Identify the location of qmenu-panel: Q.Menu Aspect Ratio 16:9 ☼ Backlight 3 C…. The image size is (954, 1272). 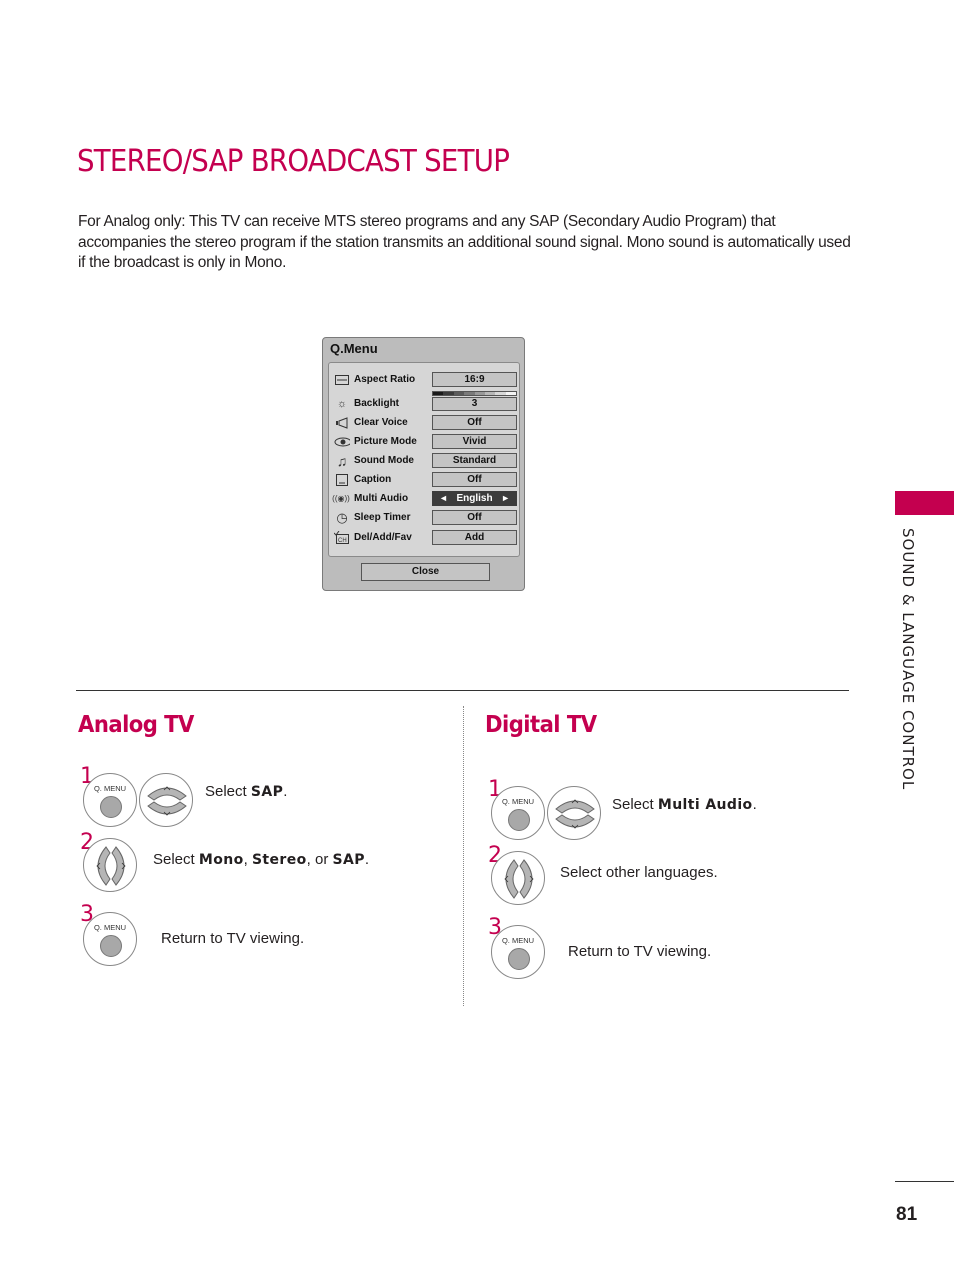
(423, 464).